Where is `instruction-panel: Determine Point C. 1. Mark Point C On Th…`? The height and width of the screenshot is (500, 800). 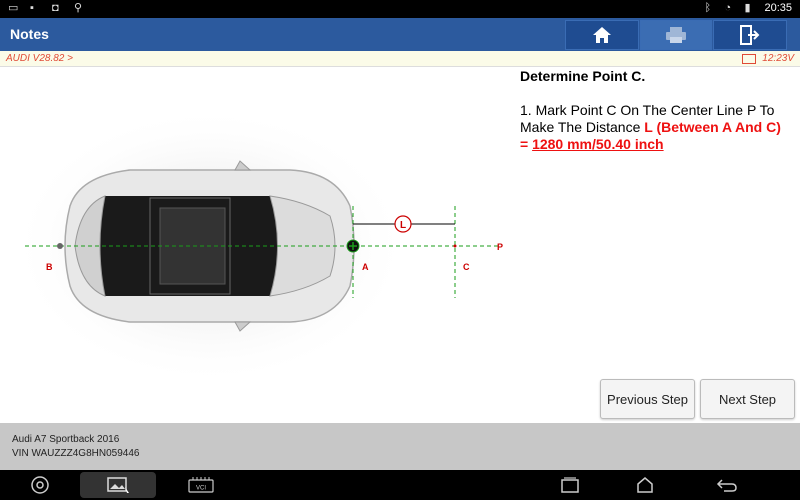 instruction-panel: Determine Point C. 1. Mark Point C On Th… is located at coordinates (660, 109).